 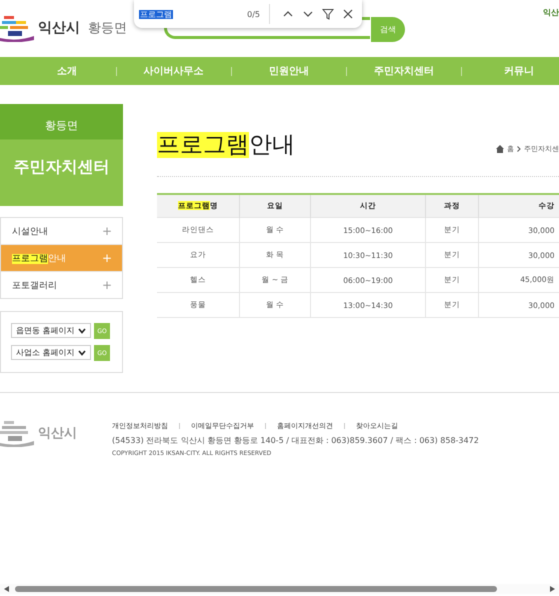 I want to click on scrollbar-thumb, so click(x=256, y=589).